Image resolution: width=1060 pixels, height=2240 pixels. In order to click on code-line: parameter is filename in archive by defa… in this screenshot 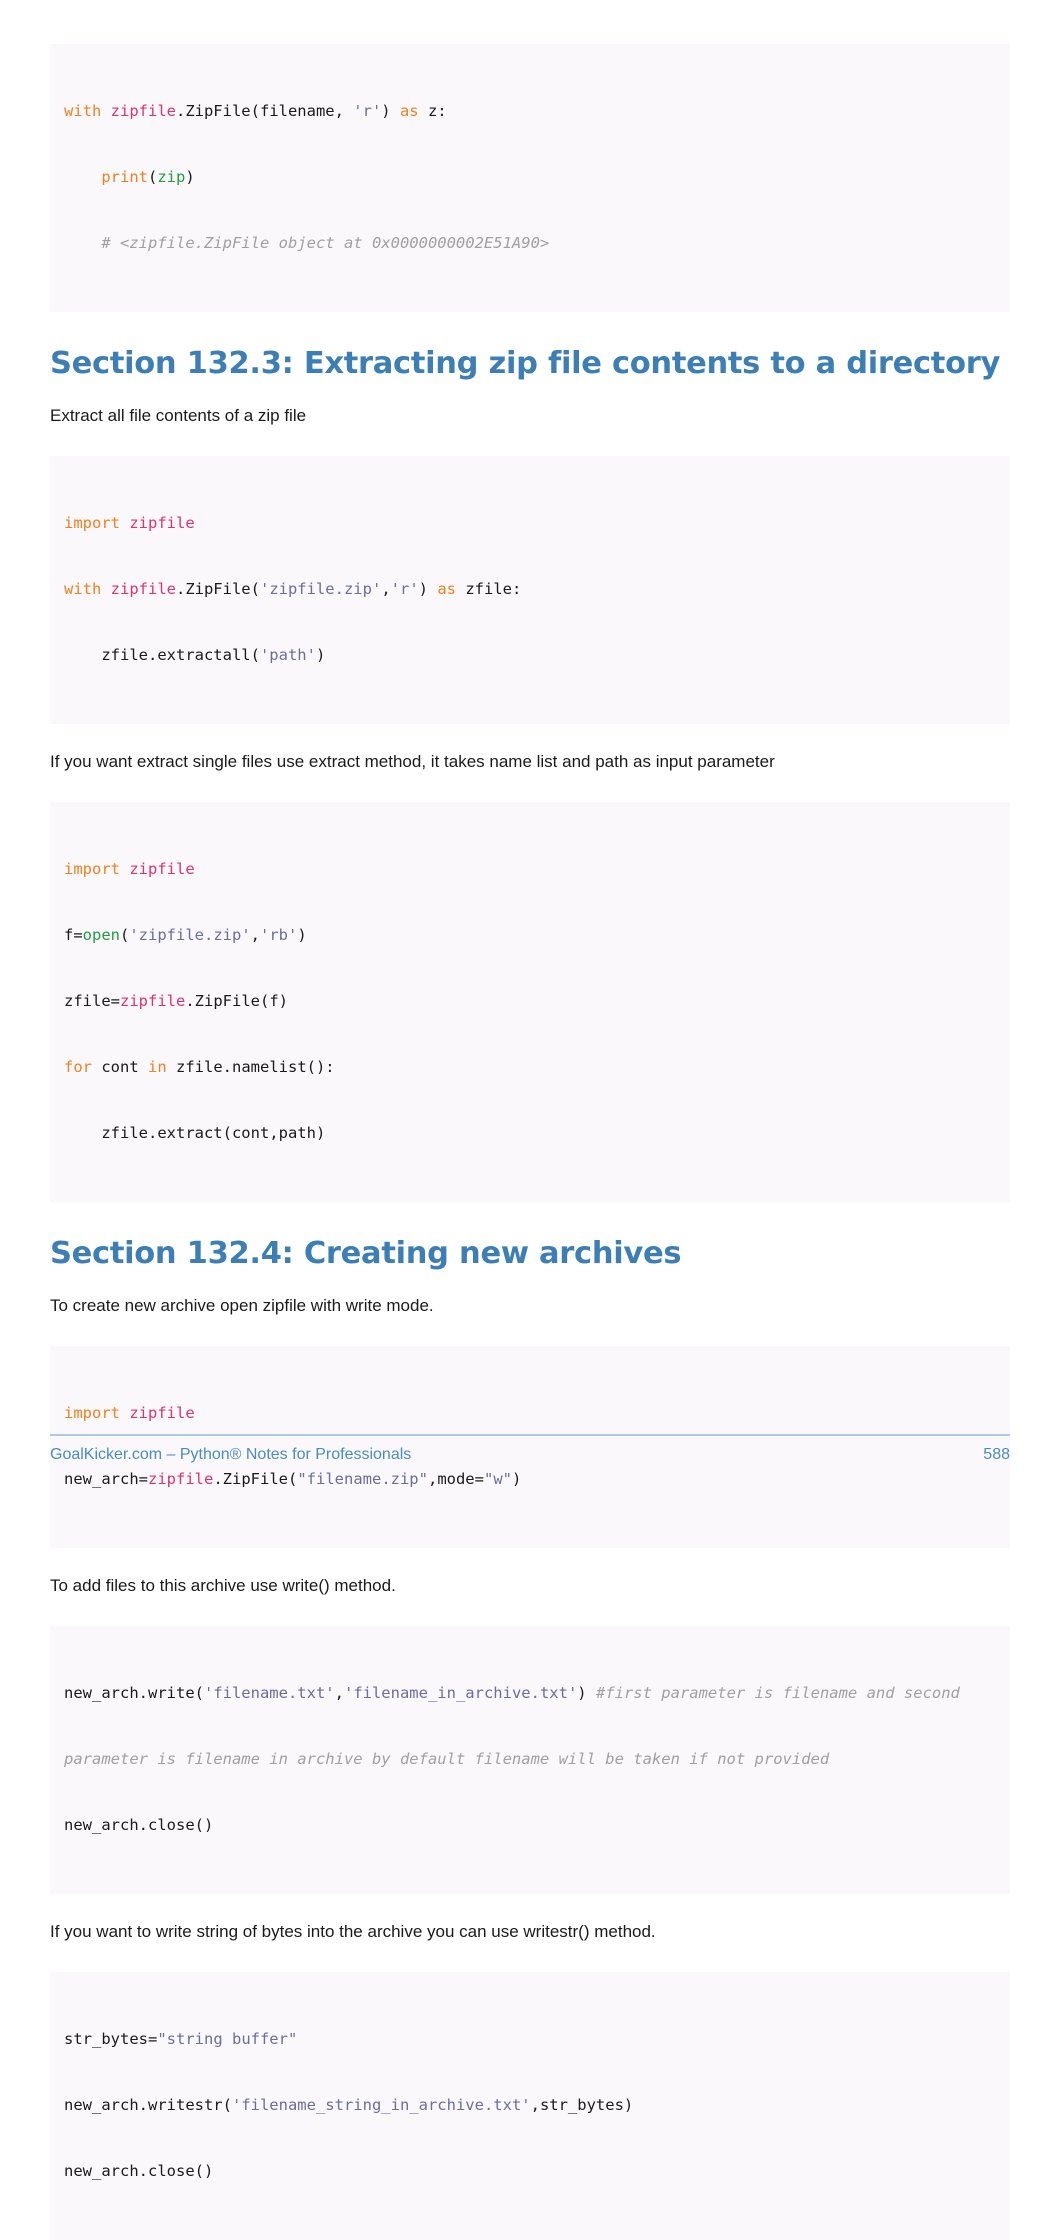, I will do `click(530, 1759)`.